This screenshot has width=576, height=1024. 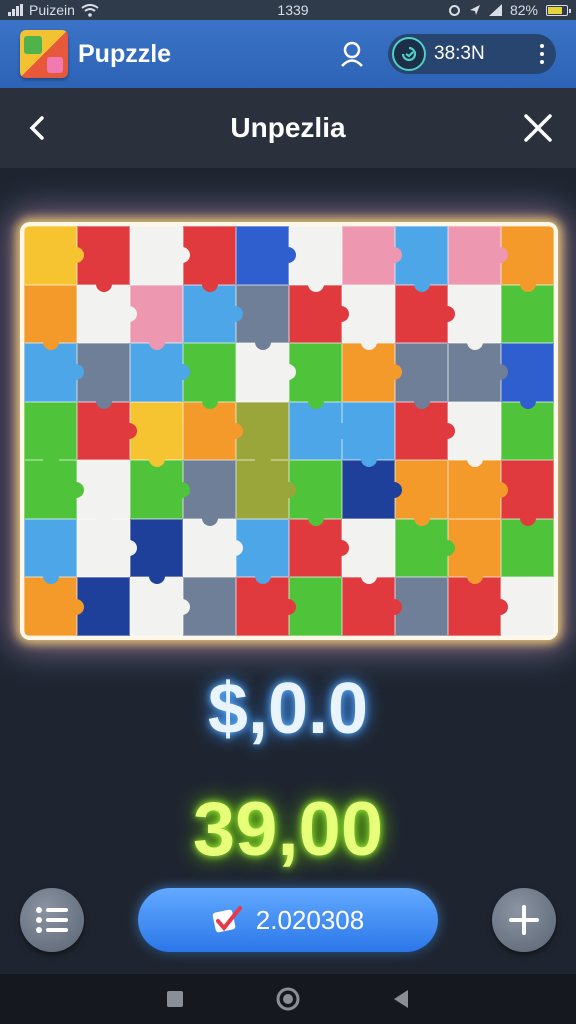 I want to click on page-title: Unpezlia, so click(x=288, y=127).